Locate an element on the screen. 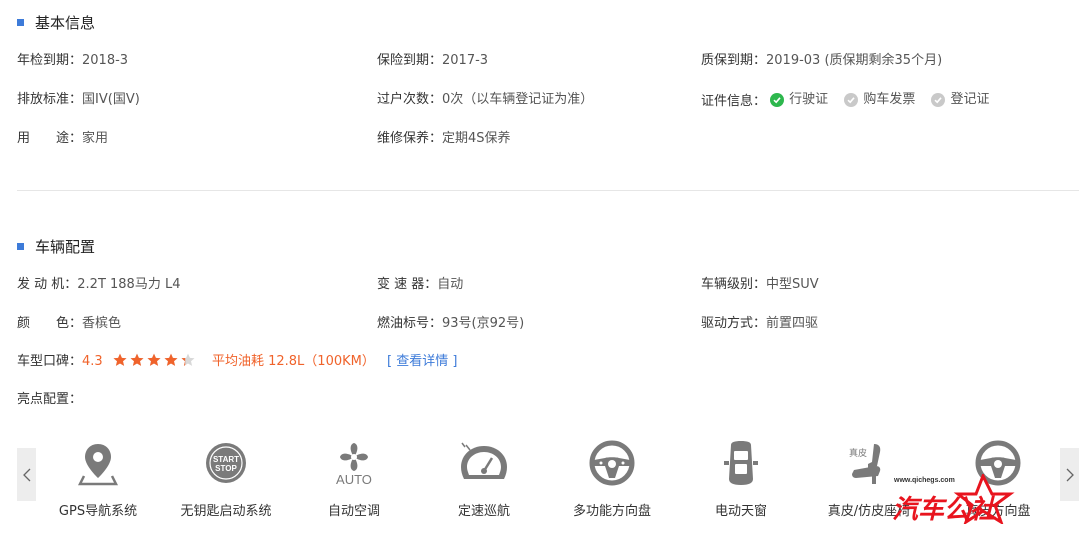 The width and height of the screenshot is (1084, 534). cert-driving-license: 行驶证 is located at coordinates (799, 100).